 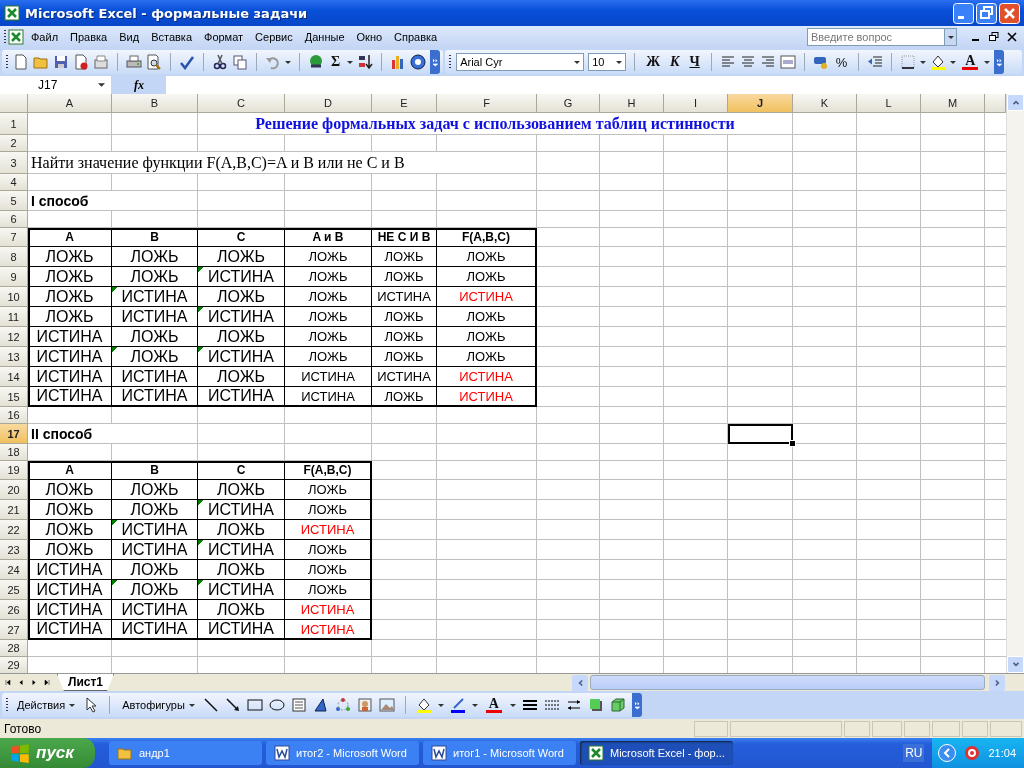 I want to click on row-number: 20, so click(x=14, y=490).